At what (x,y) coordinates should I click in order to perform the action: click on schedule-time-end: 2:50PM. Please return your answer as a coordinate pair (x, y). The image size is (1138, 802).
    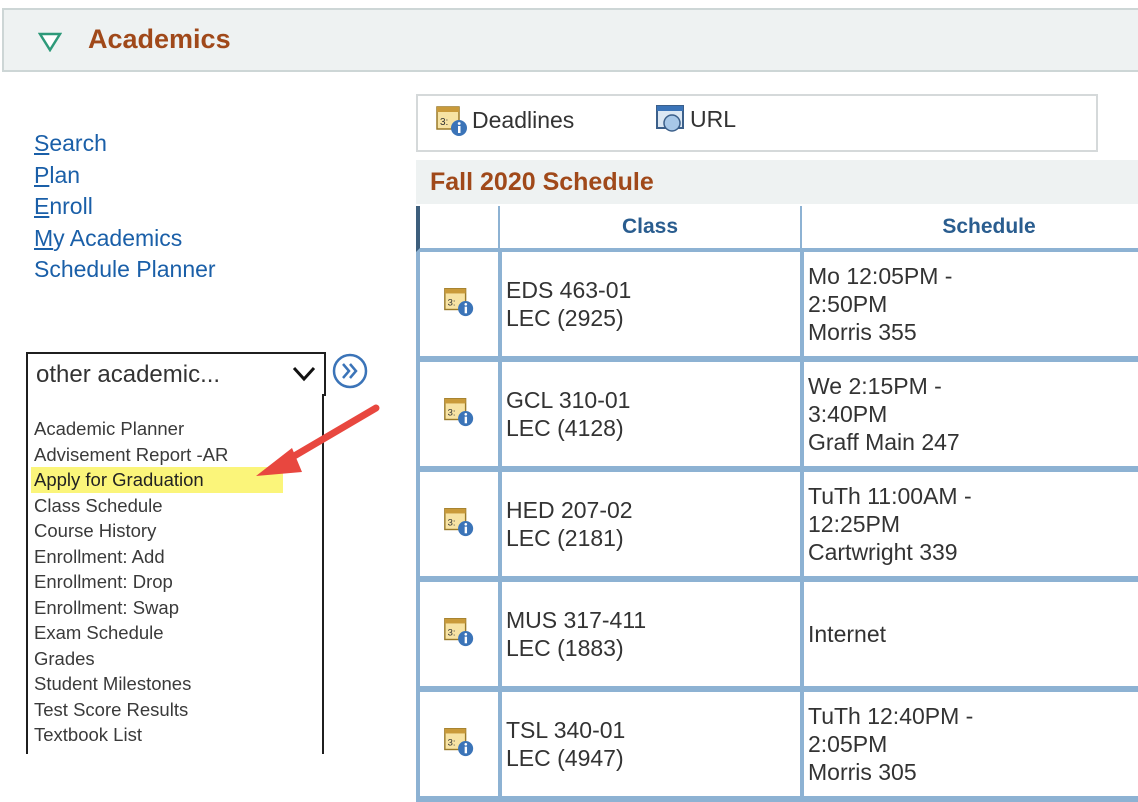
    Looking at the image, I should click on (848, 304).